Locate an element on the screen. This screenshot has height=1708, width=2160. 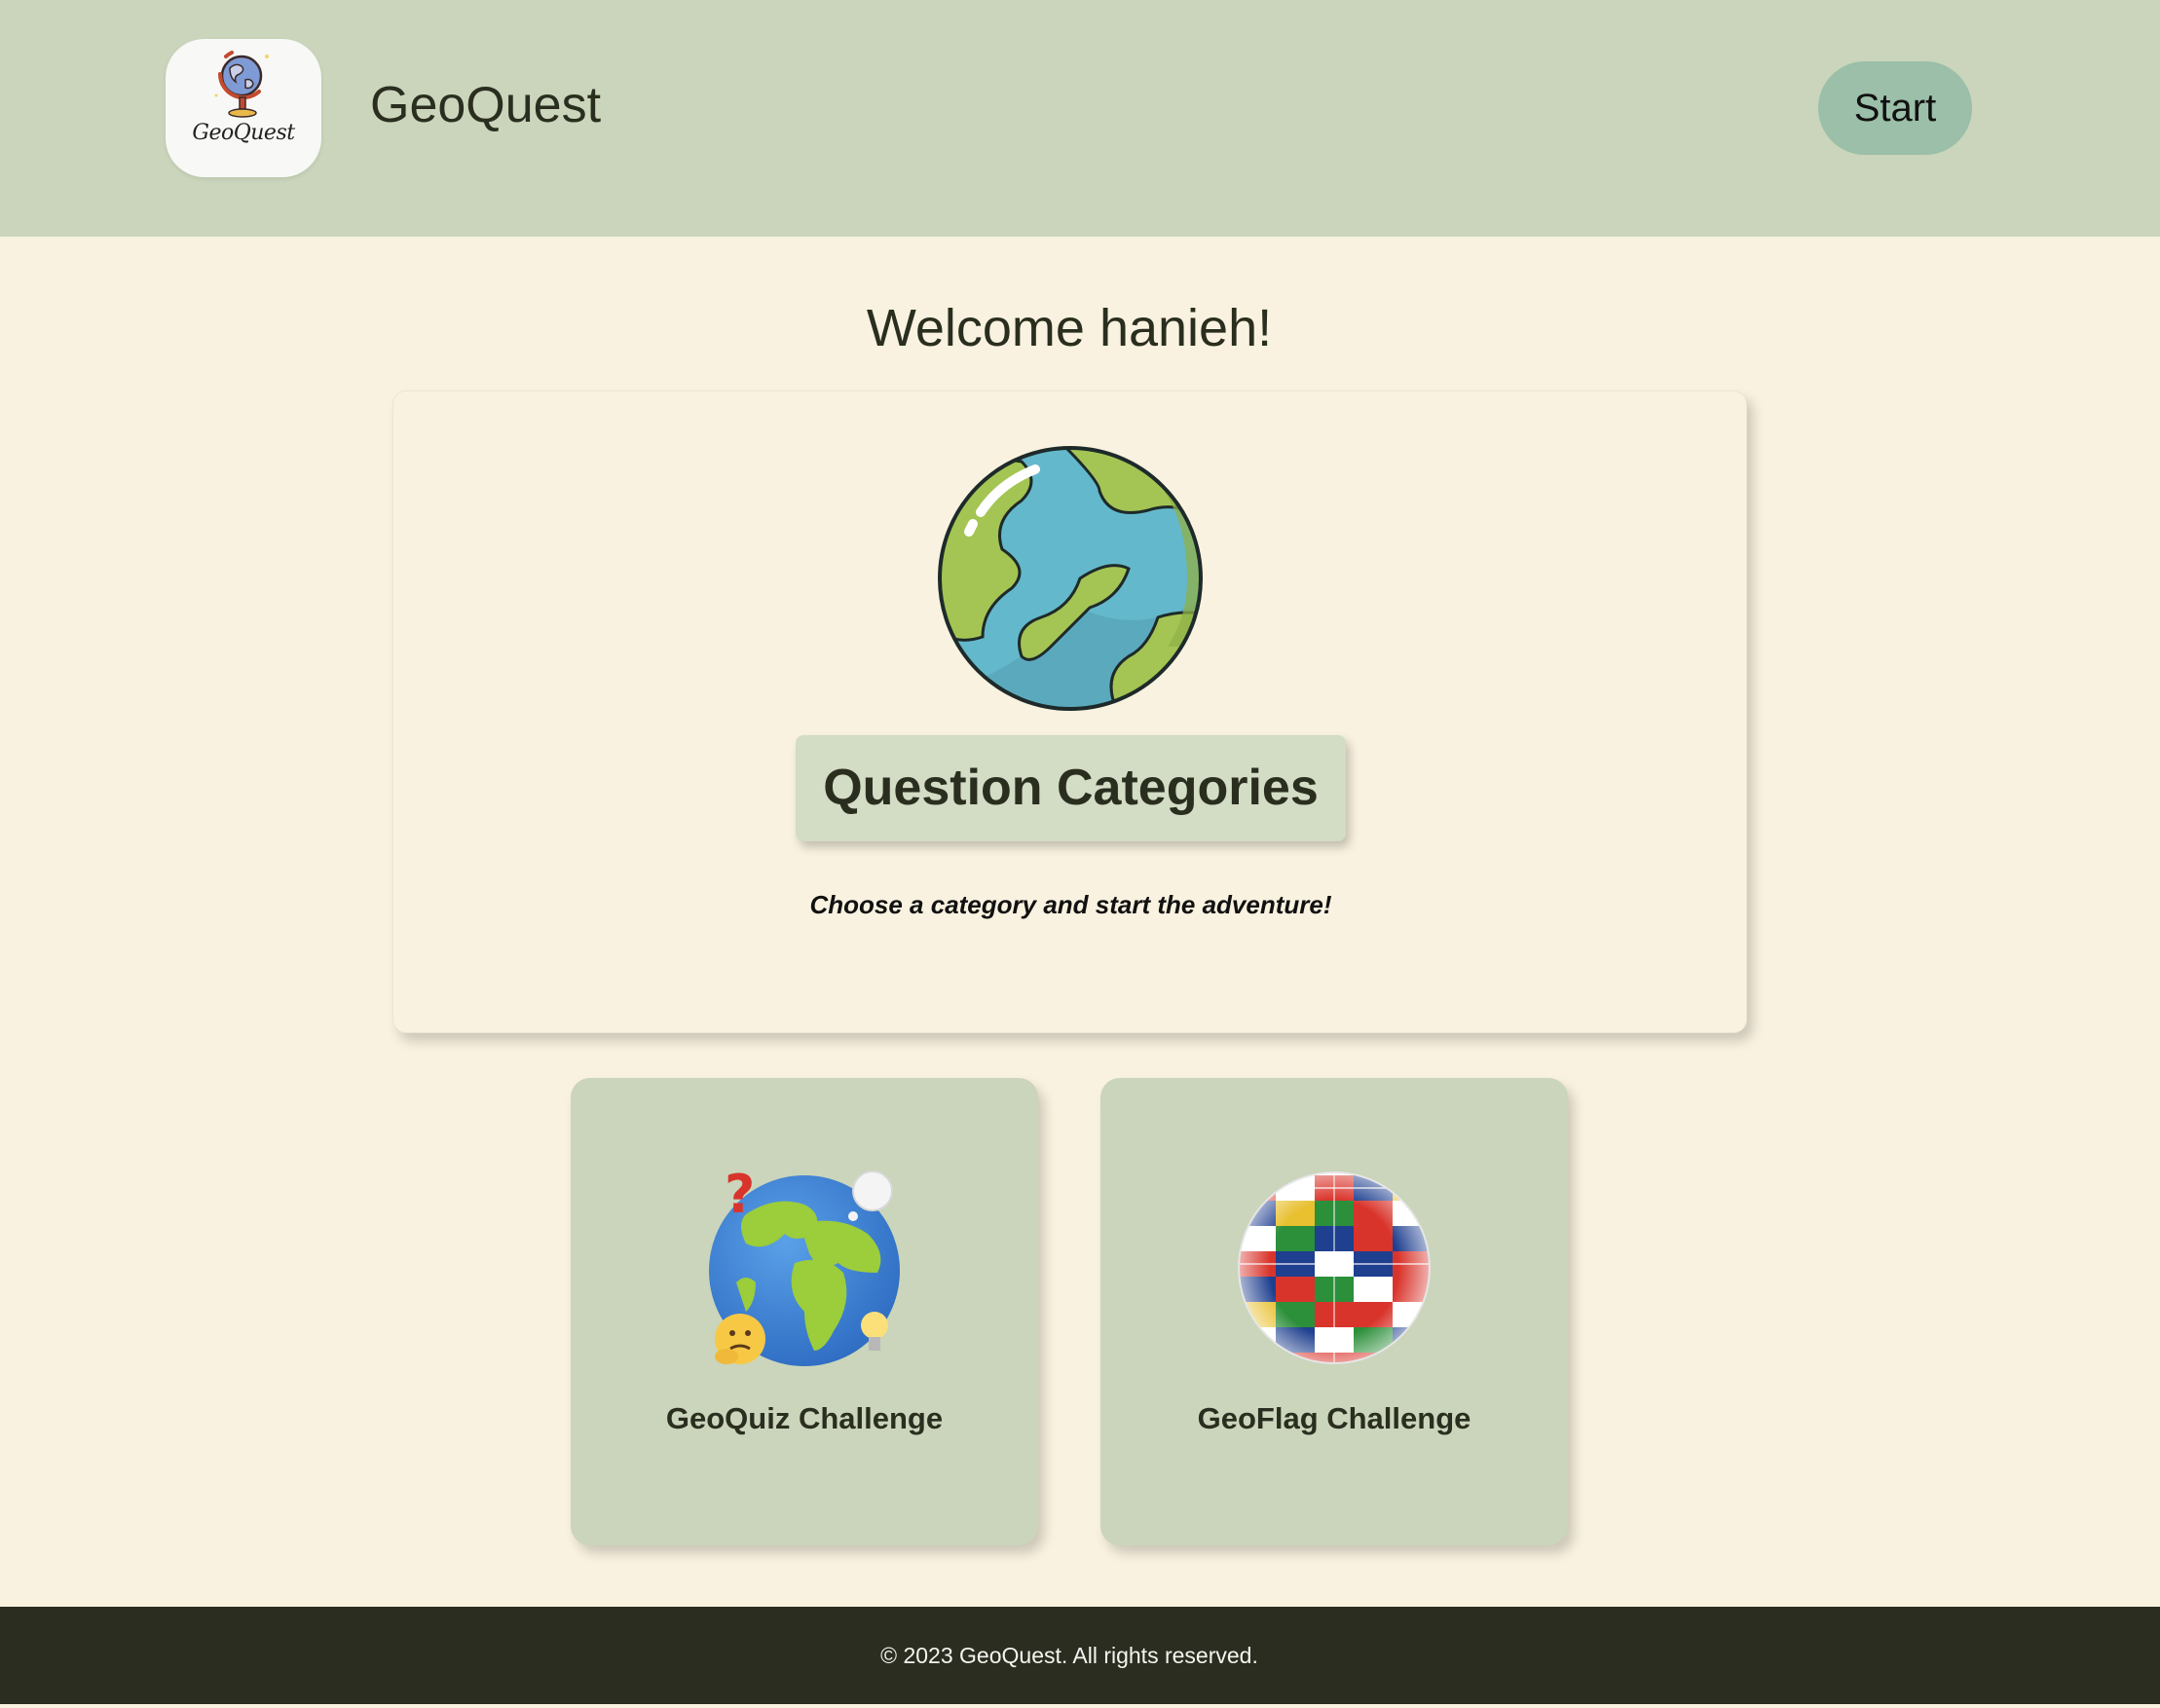
earth-globe-icon is located at coordinates (1070, 578).